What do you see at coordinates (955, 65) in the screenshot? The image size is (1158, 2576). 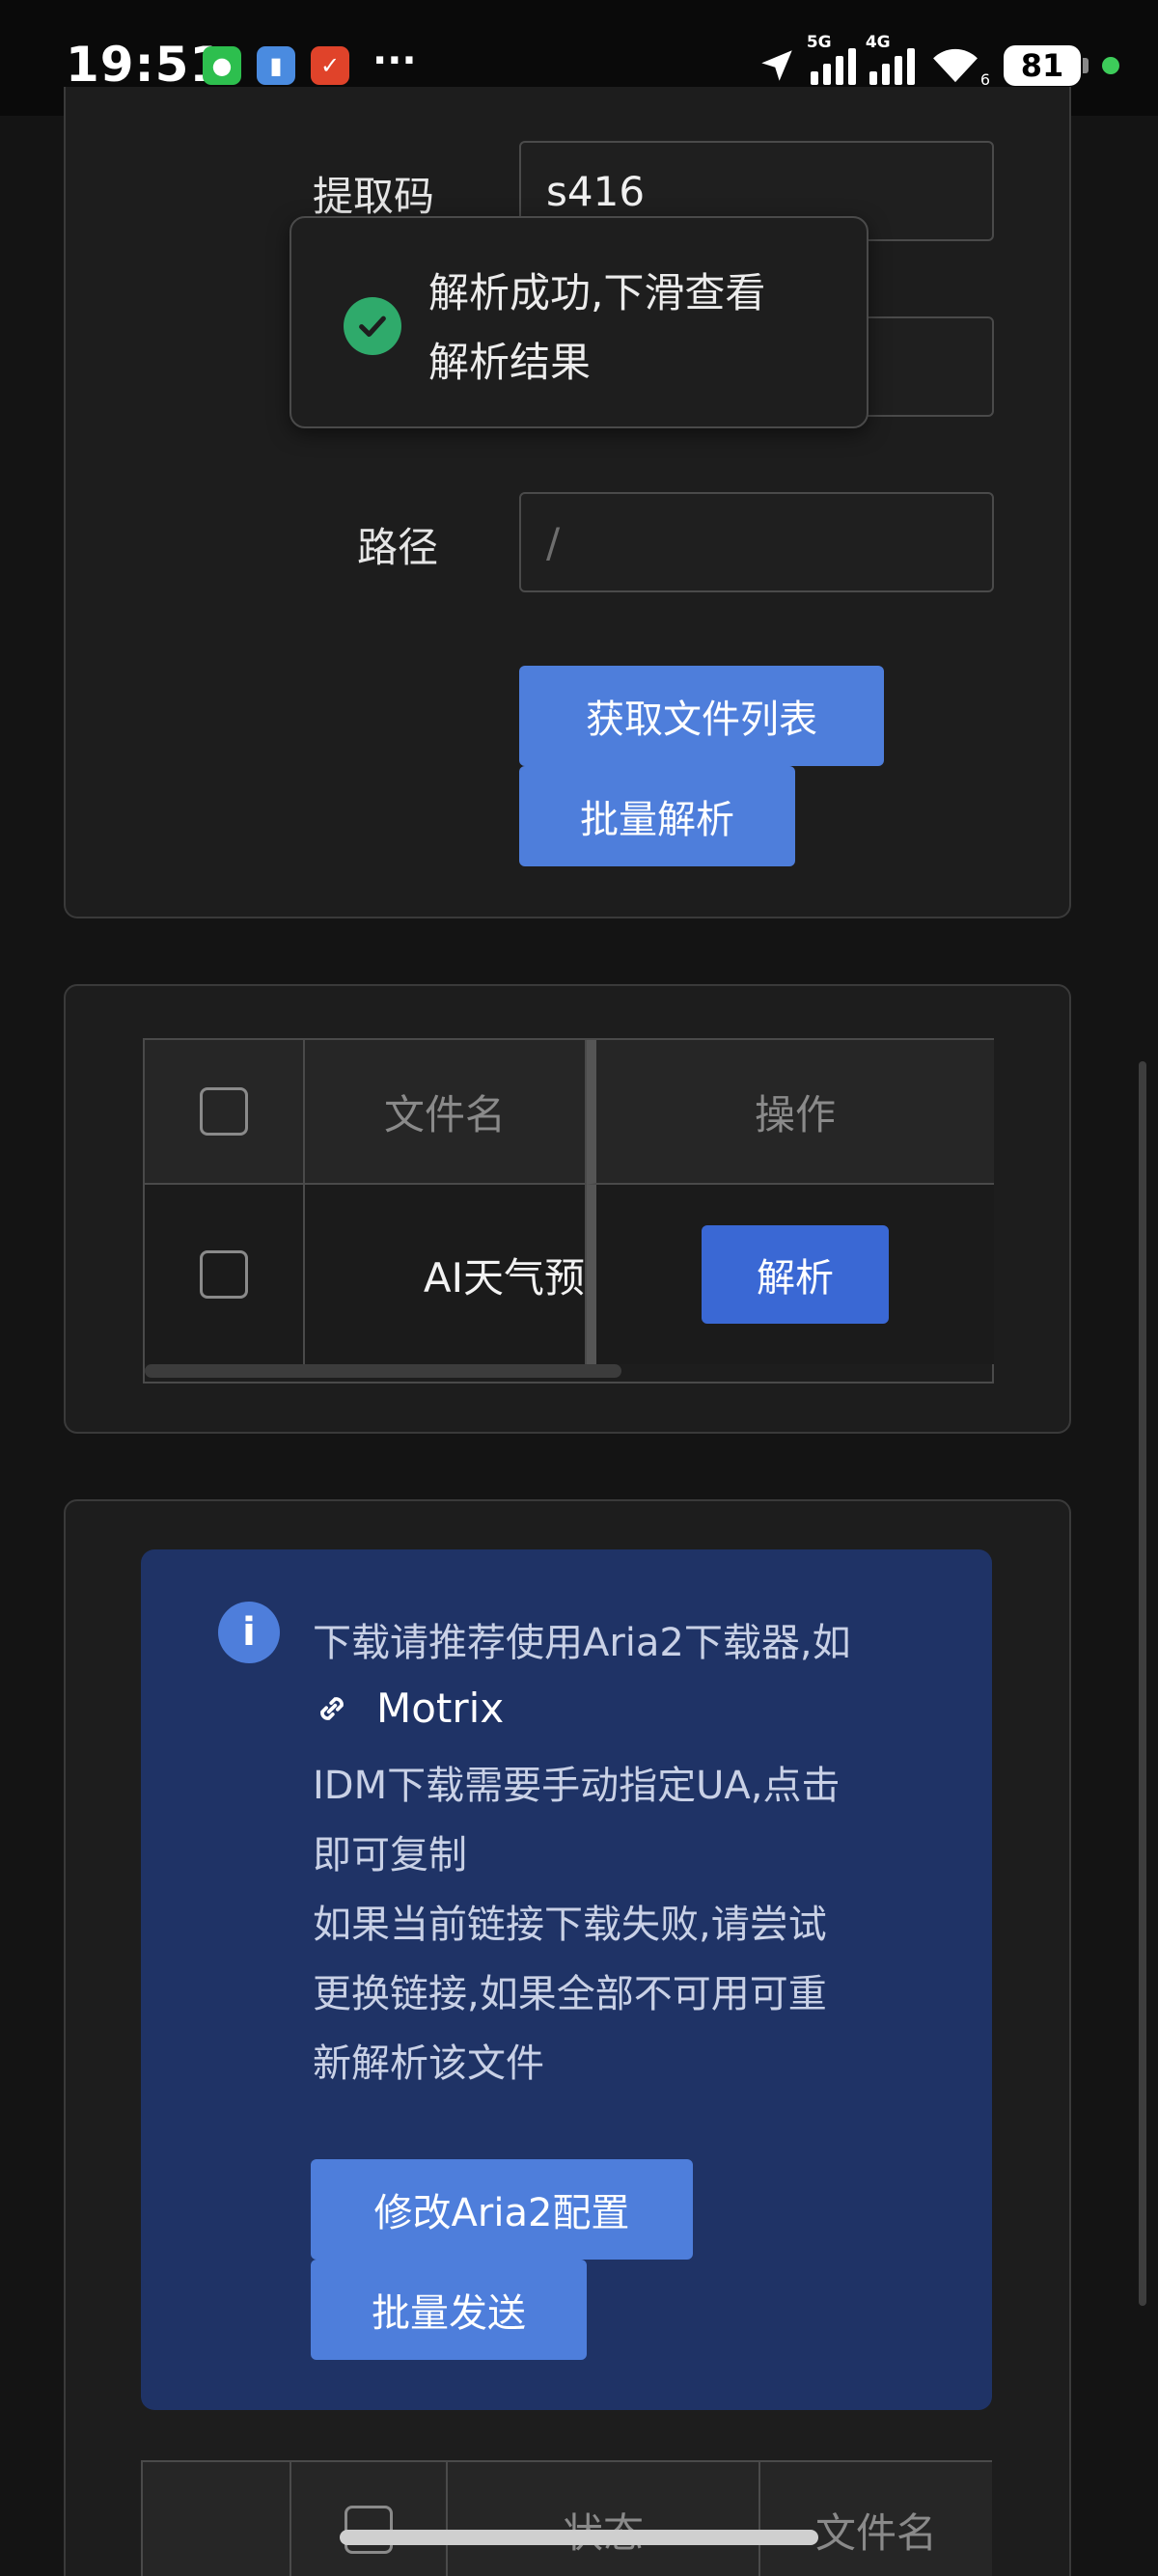 I see `wifi-icon` at bounding box center [955, 65].